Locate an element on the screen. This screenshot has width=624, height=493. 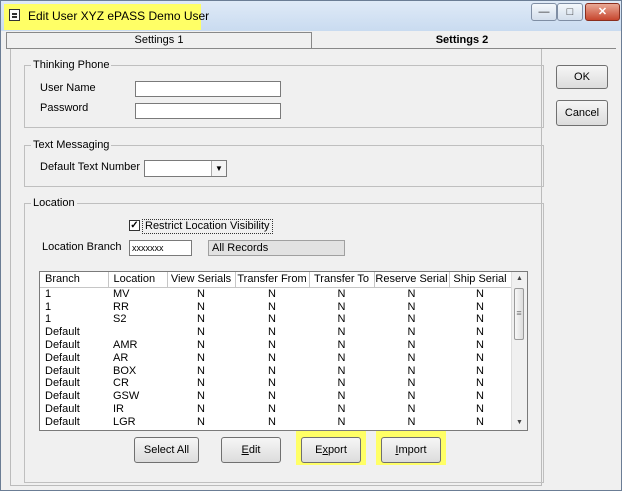
table-cell is located at coordinates (137, 332).